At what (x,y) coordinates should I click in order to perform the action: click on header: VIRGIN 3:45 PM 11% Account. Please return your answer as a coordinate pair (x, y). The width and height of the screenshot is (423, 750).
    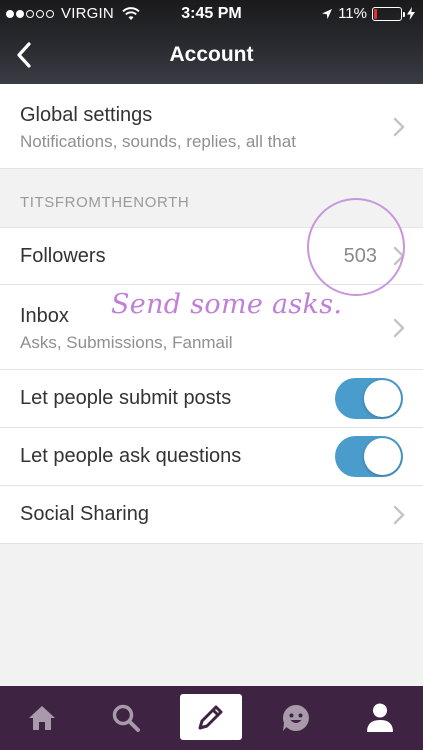
    Looking at the image, I should click on (211, 42).